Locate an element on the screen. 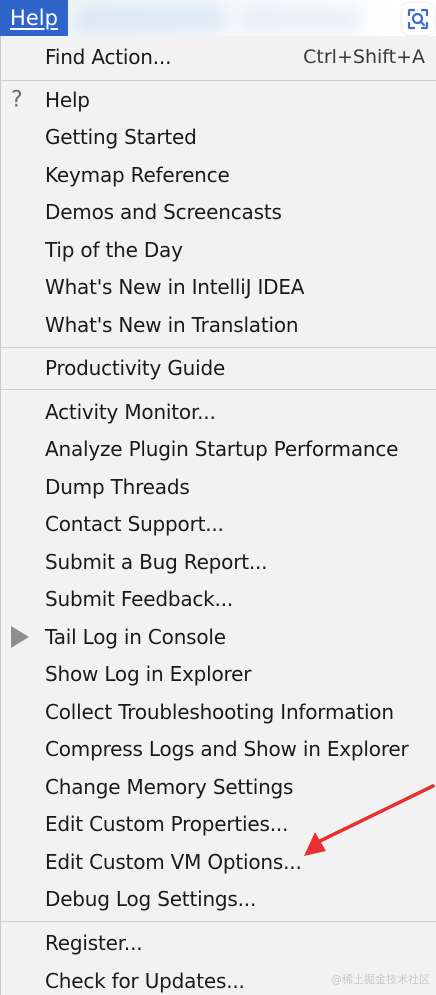 The image size is (436, 995). menu-item-getting-started: Getting Started is located at coordinates (218, 137).